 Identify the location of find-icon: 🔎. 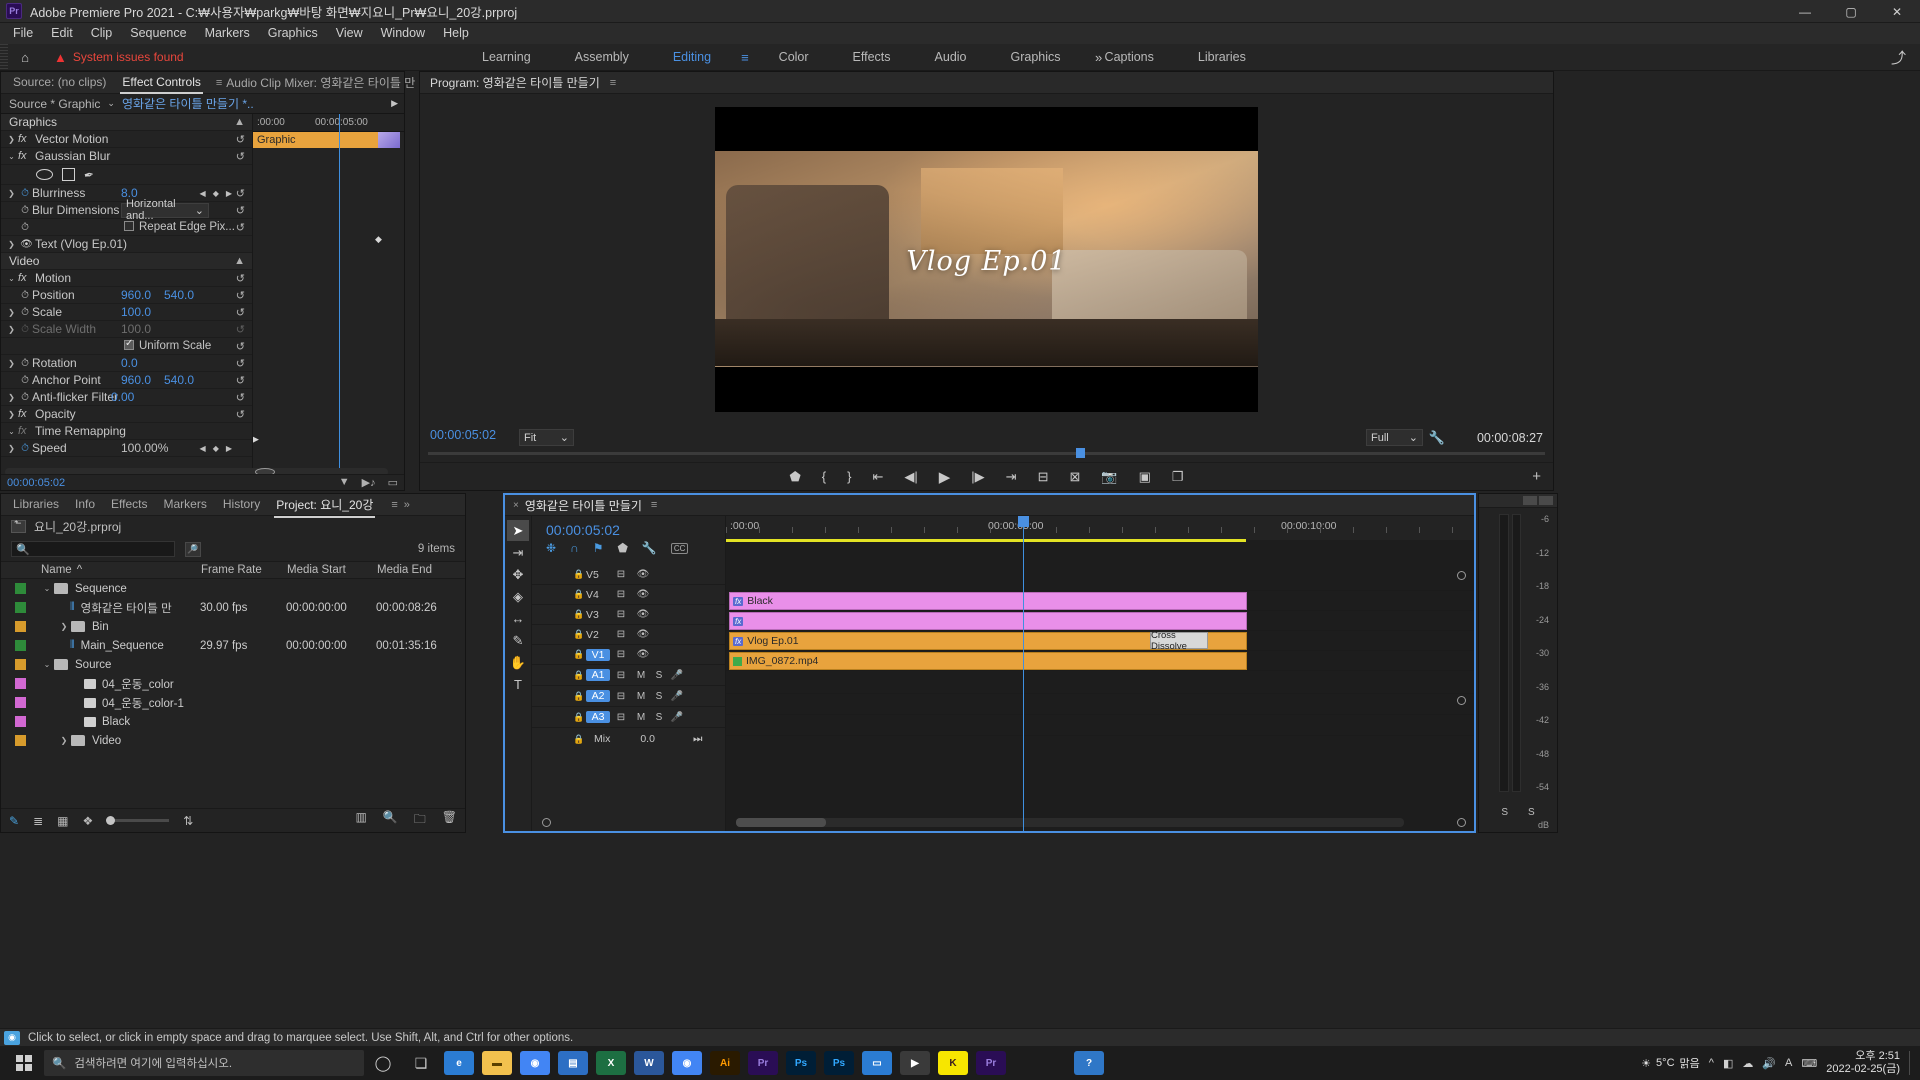
(193, 549).